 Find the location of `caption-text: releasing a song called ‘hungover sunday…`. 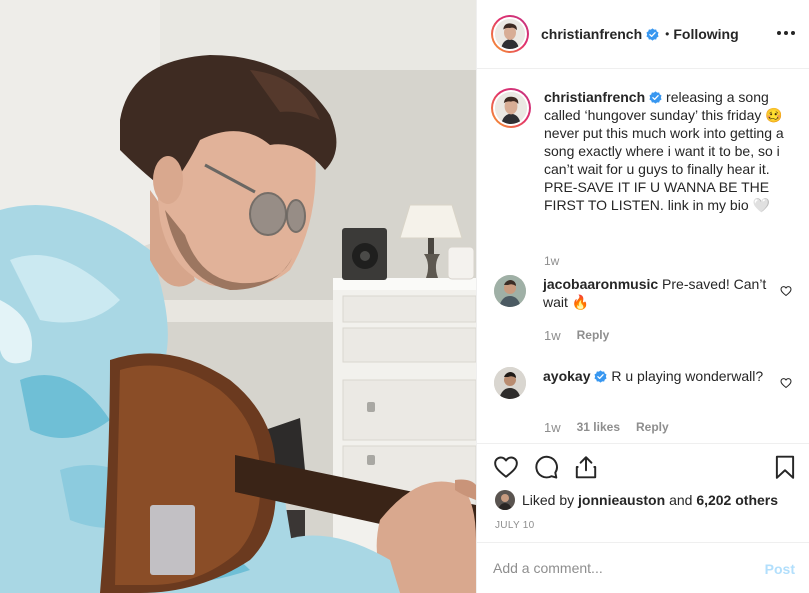

caption-text: releasing a song called ‘hungover sunday… is located at coordinates (664, 151).